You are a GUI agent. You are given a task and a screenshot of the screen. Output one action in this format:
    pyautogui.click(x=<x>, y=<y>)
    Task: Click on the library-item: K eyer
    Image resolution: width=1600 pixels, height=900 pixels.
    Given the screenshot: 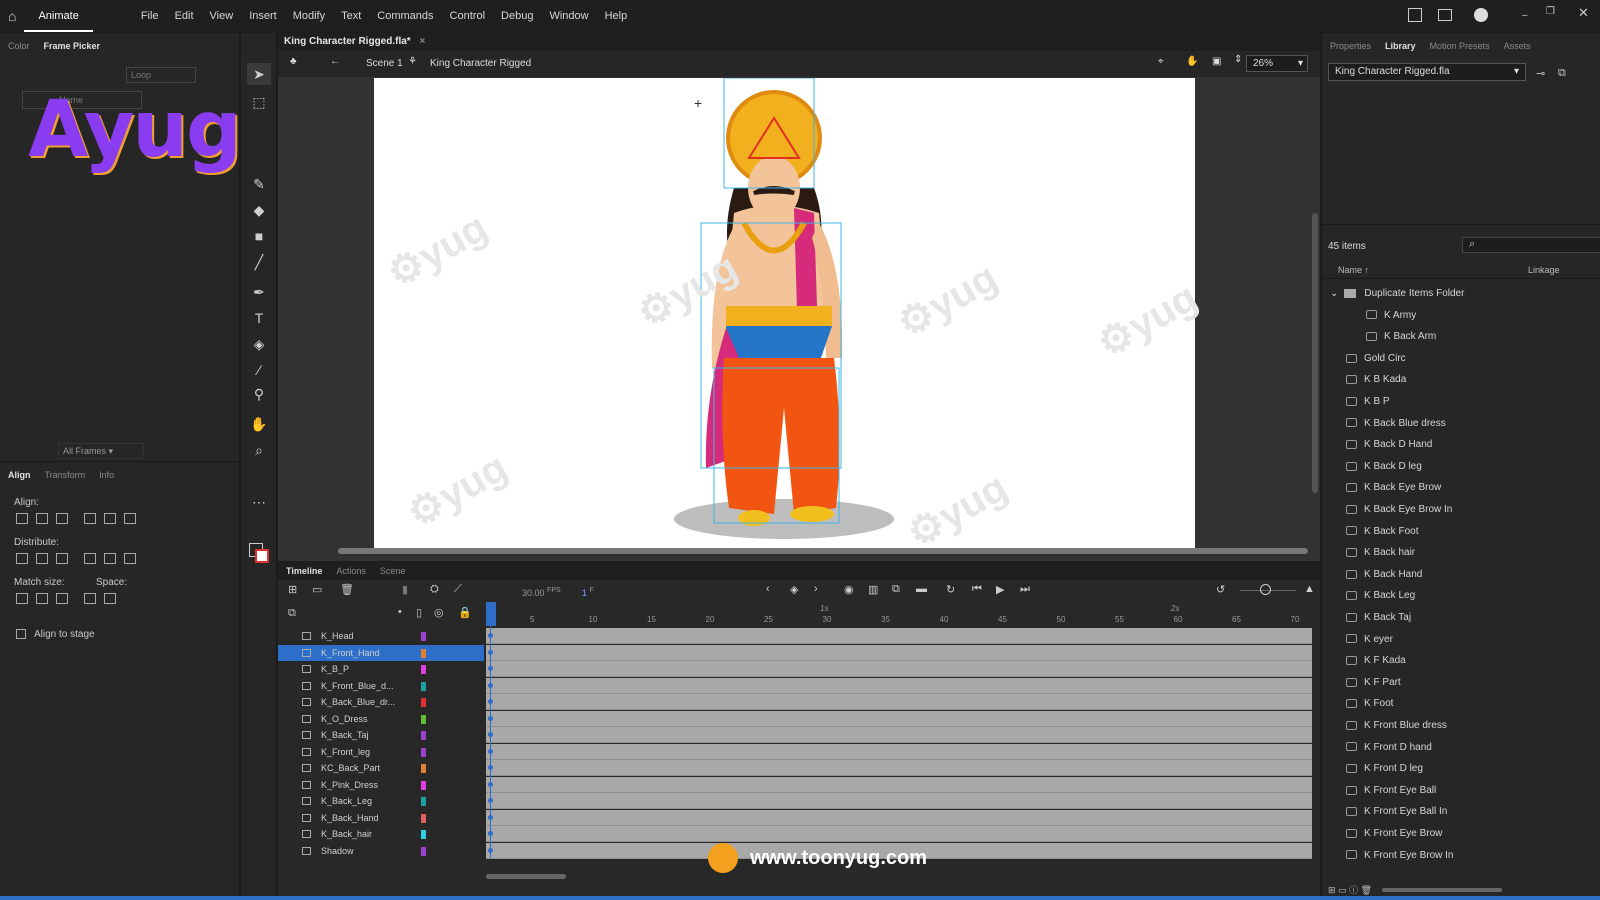 What is the action you would take?
    pyautogui.click(x=1369, y=639)
    